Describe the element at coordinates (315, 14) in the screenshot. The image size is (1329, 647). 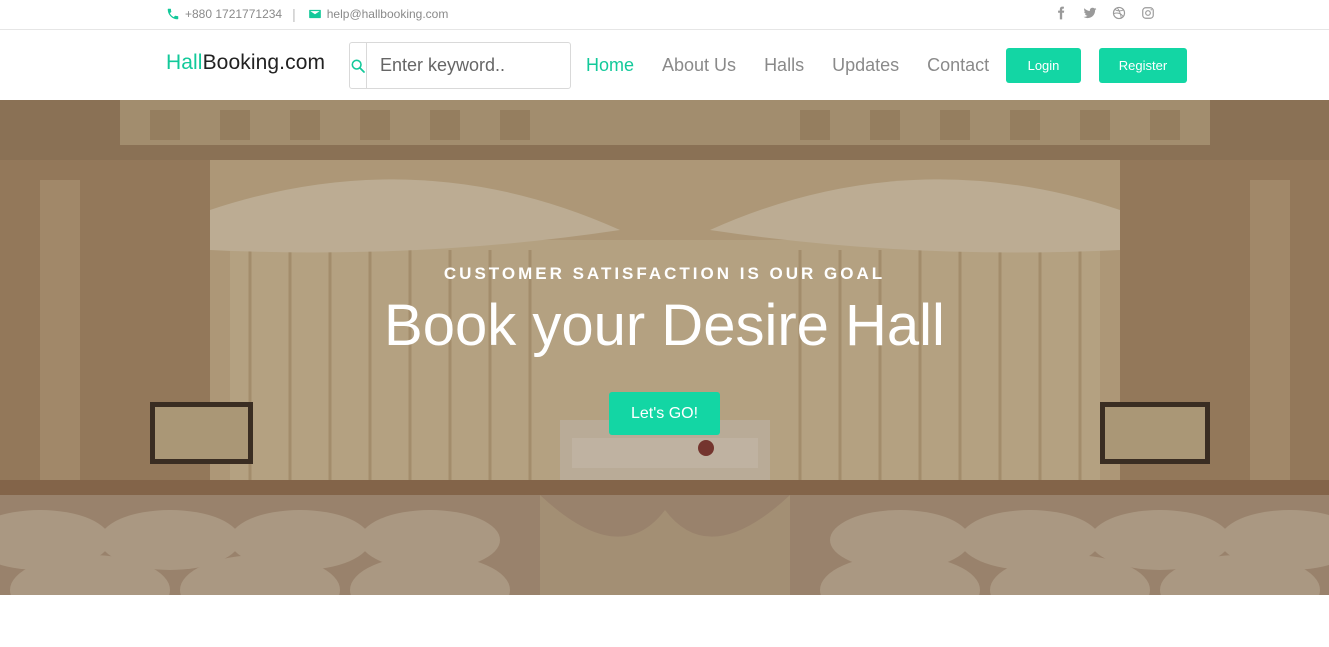
I see `mail-icon` at that location.